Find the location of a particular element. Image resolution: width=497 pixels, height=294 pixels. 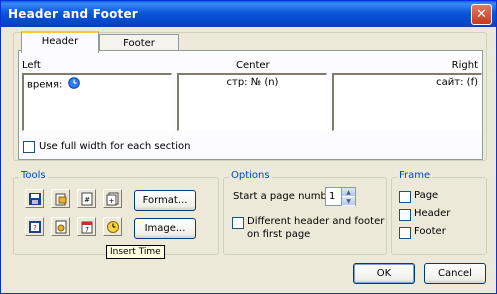

frame-group-label: Frame is located at coordinates (415, 175).